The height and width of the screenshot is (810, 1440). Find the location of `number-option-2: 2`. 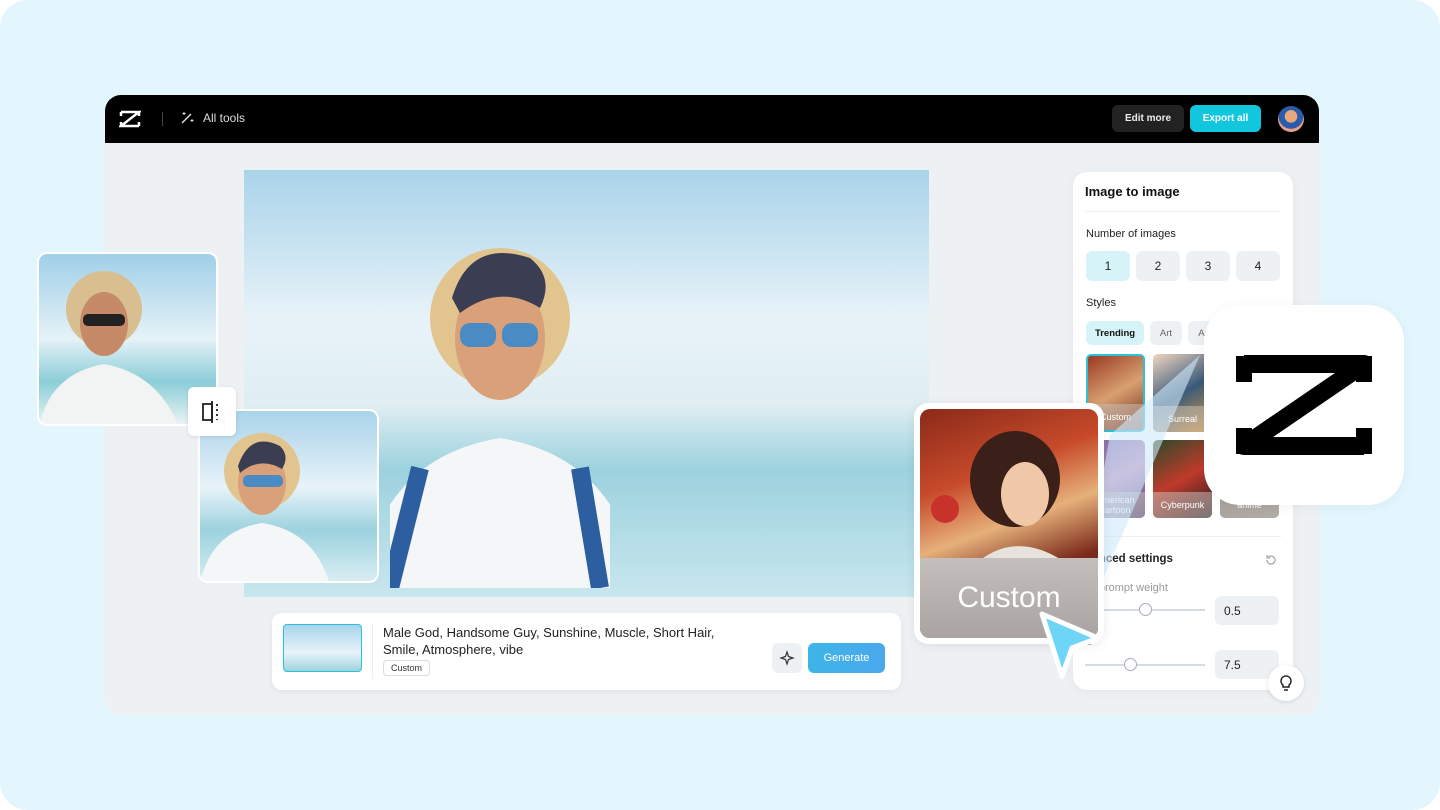

number-option-2: 2 is located at coordinates (1158, 266).